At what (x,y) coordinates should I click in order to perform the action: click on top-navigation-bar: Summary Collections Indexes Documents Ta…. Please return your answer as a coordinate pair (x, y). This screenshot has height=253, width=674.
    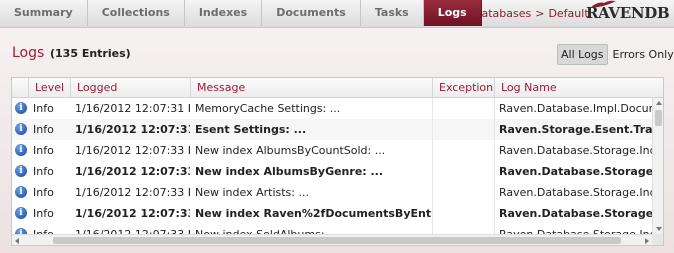
    Looking at the image, I should click on (337, 14).